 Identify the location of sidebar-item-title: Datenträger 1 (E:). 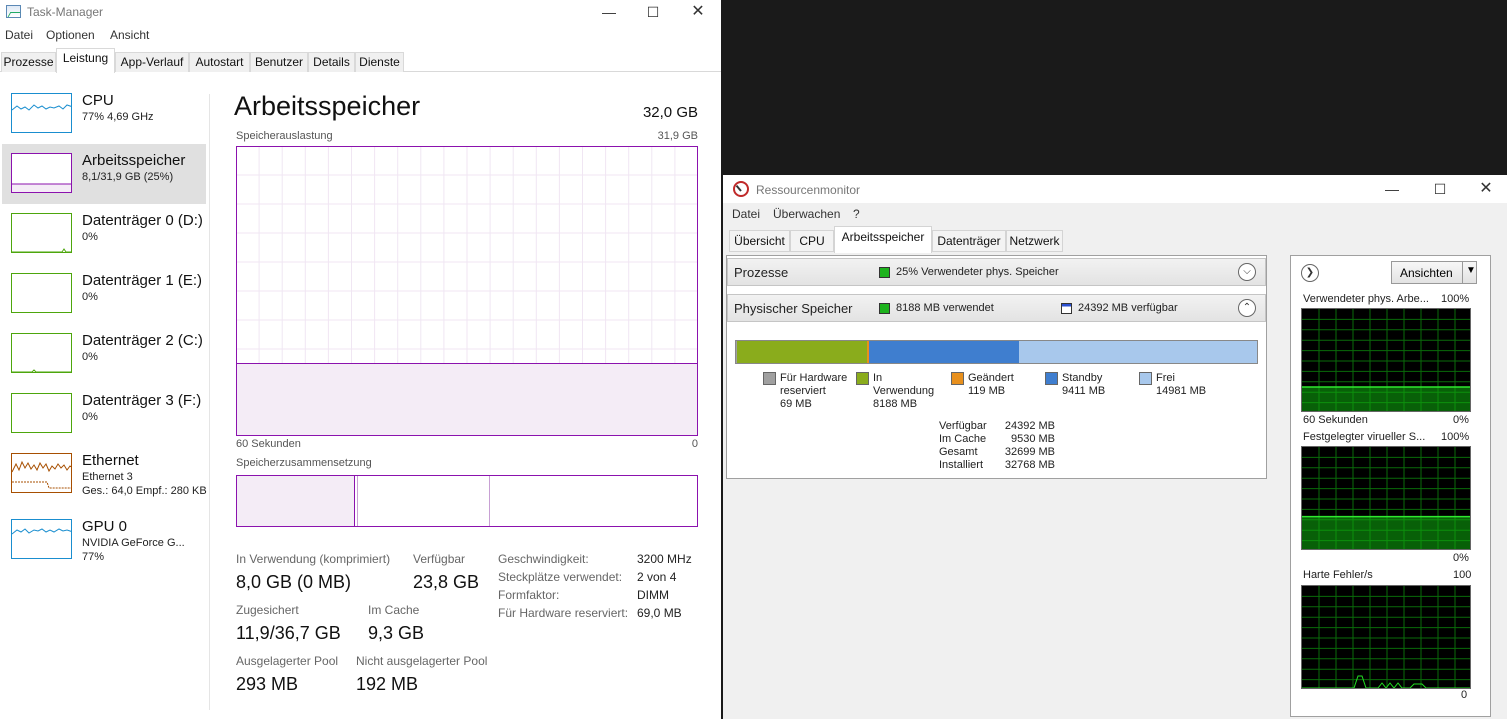
(142, 280).